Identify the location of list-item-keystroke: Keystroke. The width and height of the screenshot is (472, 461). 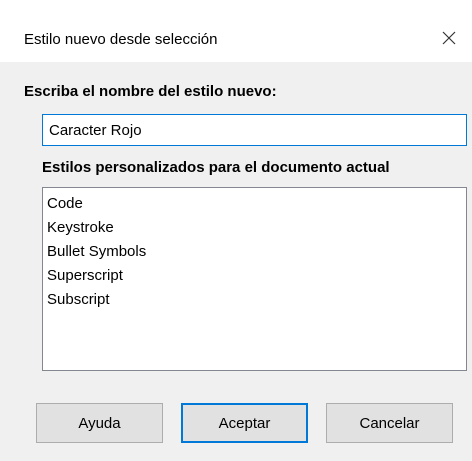
(254, 228).